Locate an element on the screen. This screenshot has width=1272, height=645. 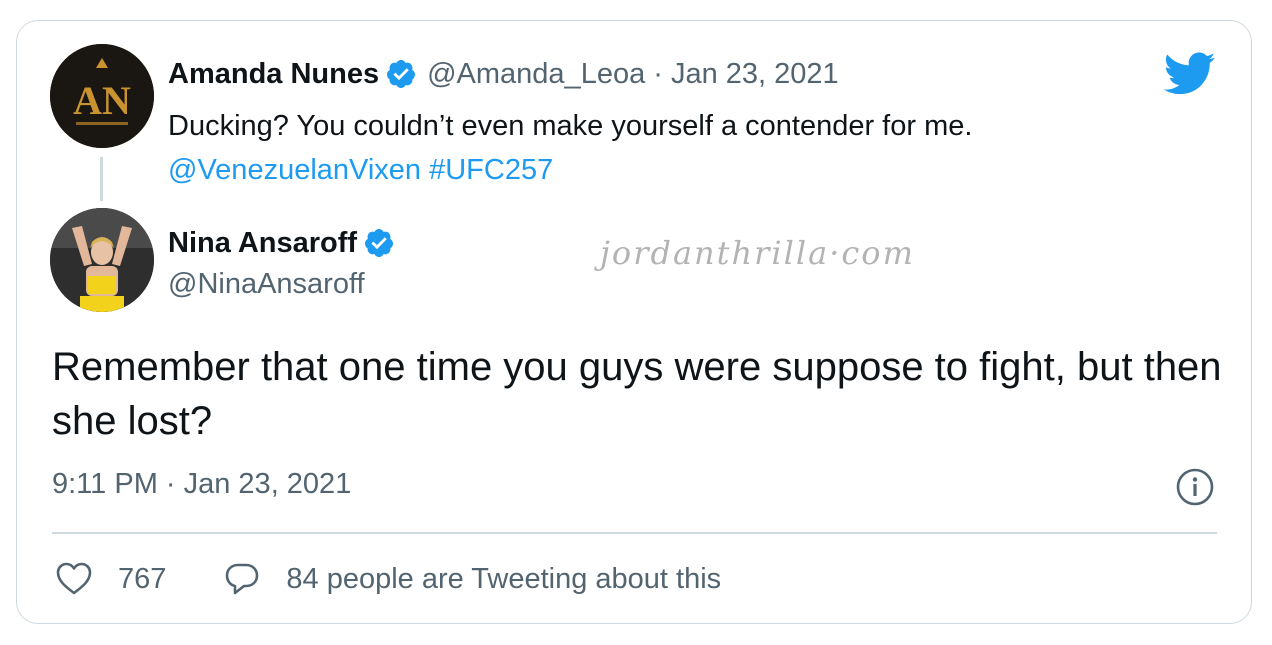
svg-text: AN is located at coordinates (102, 100).